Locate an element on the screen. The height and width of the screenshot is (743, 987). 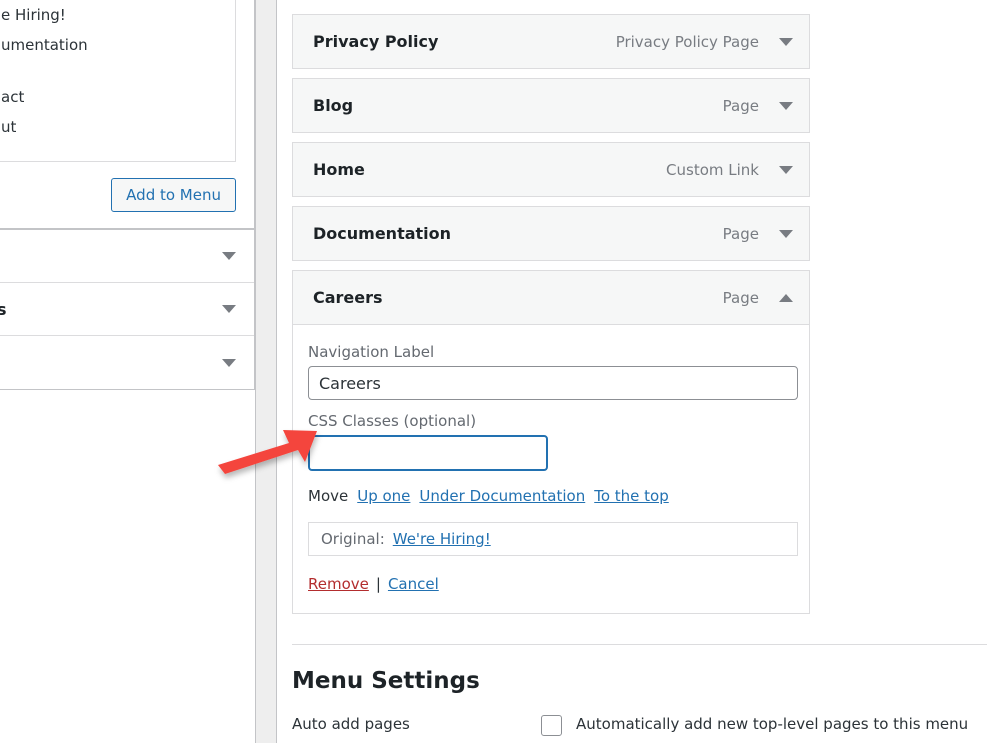
list-item-label: ut is located at coordinates (9, 127).